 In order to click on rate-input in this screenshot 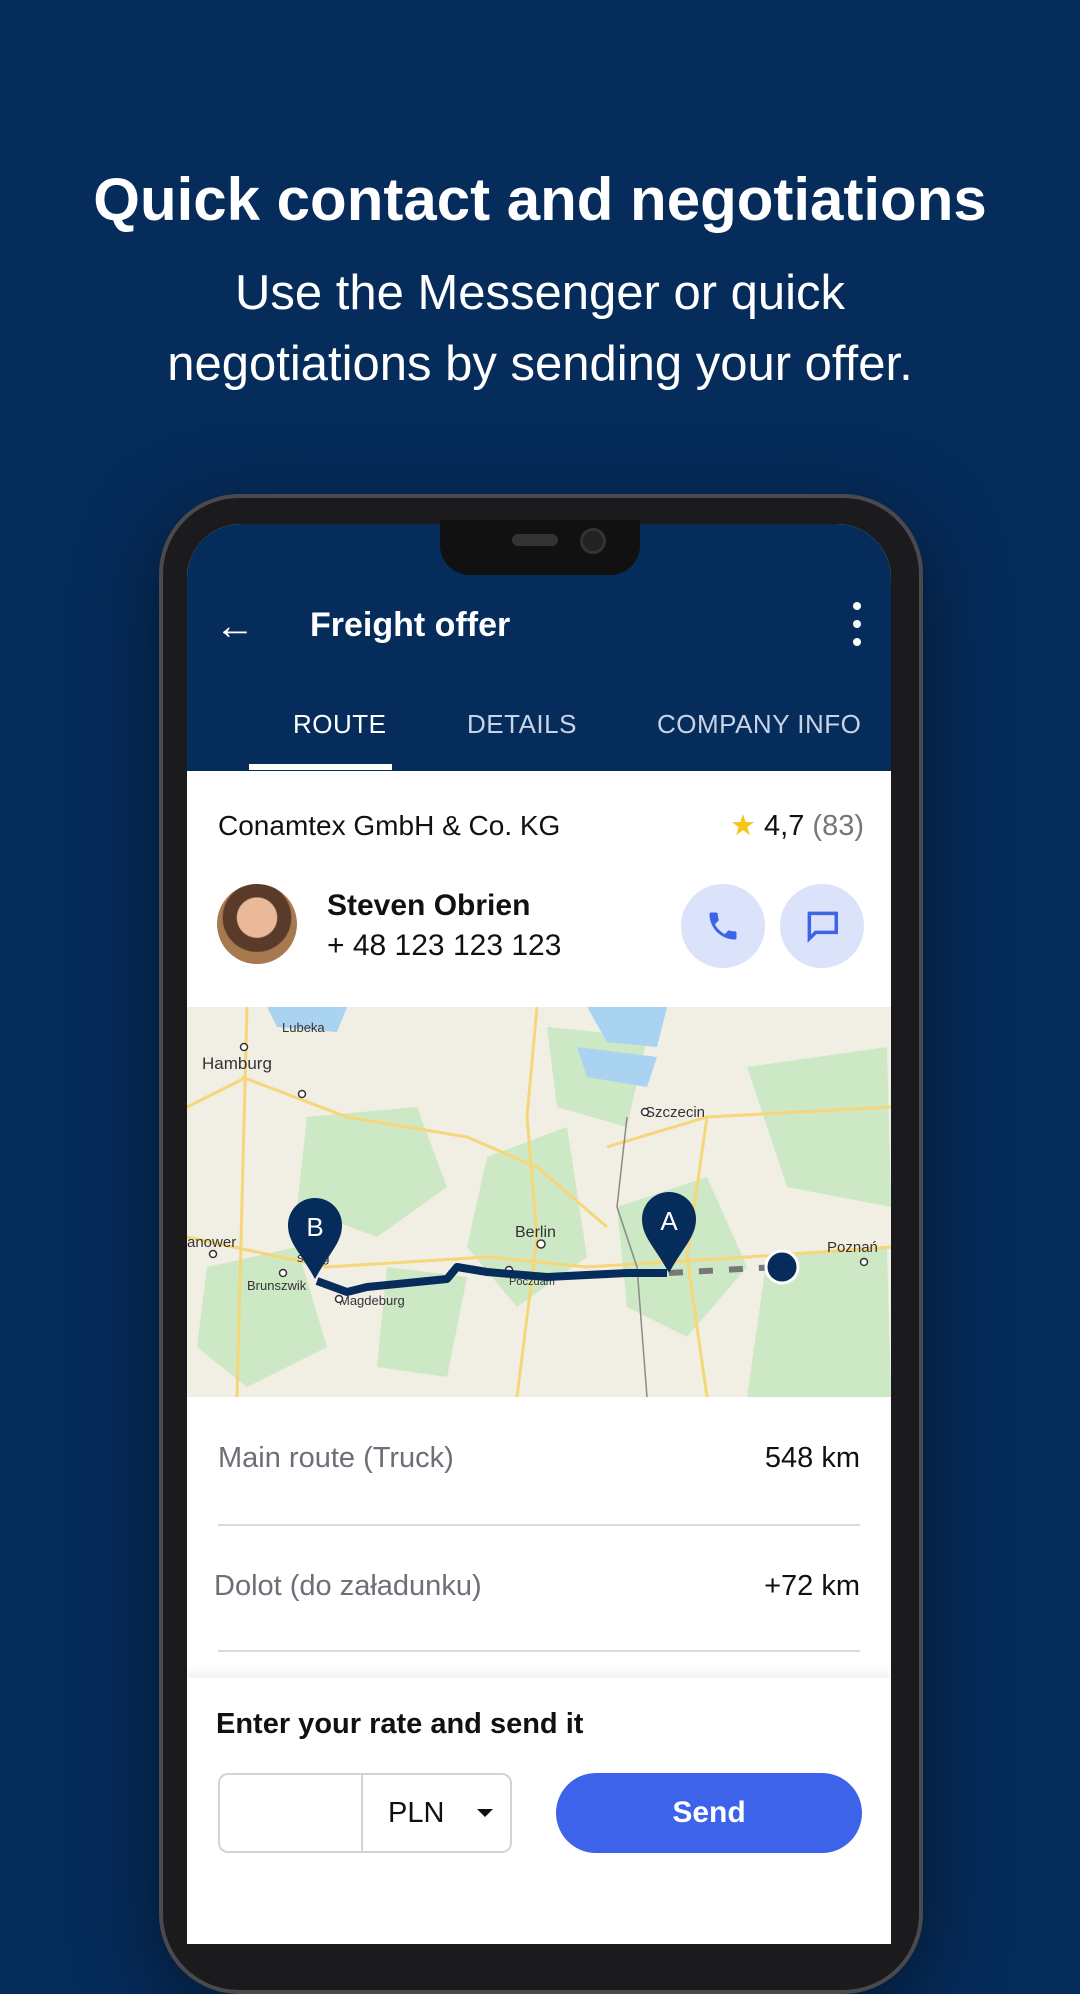, I will do `click(290, 1813)`.